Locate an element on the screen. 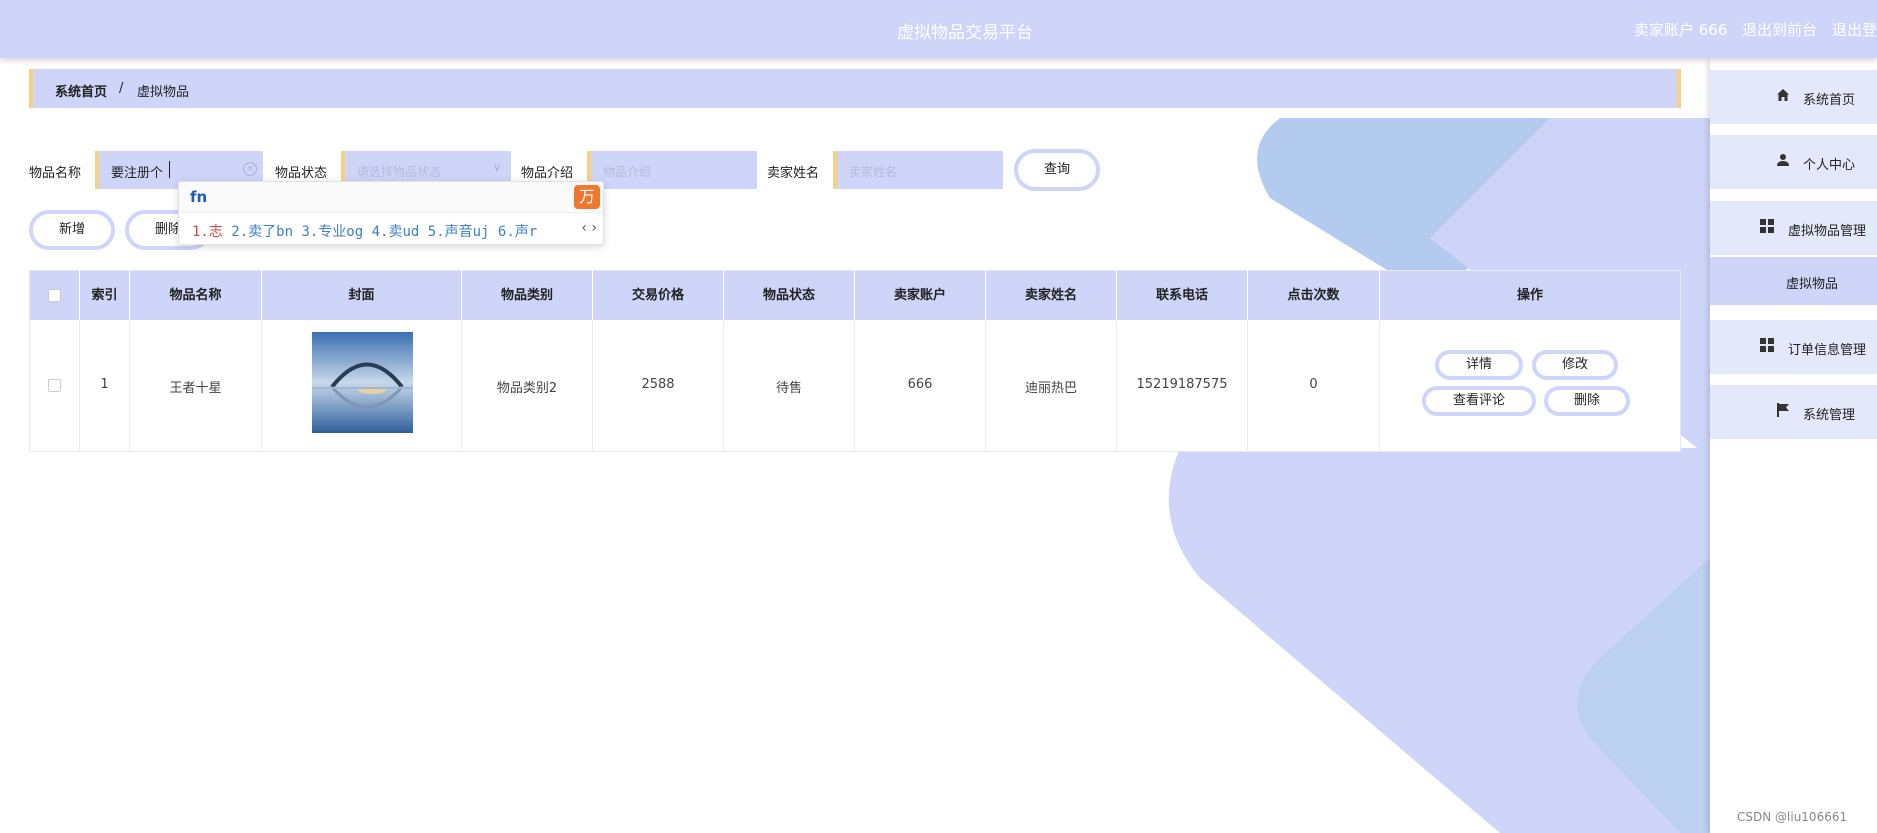 This screenshot has width=1877, height=833. phone-cell: 15219187575 is located at coordinates (1182, 386).